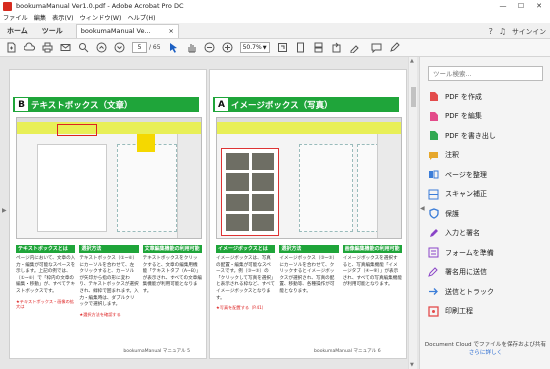  Describe the element at coordinates (502, 31) in the screenshot. I see `notification-bell-icon: ♫` at that location.